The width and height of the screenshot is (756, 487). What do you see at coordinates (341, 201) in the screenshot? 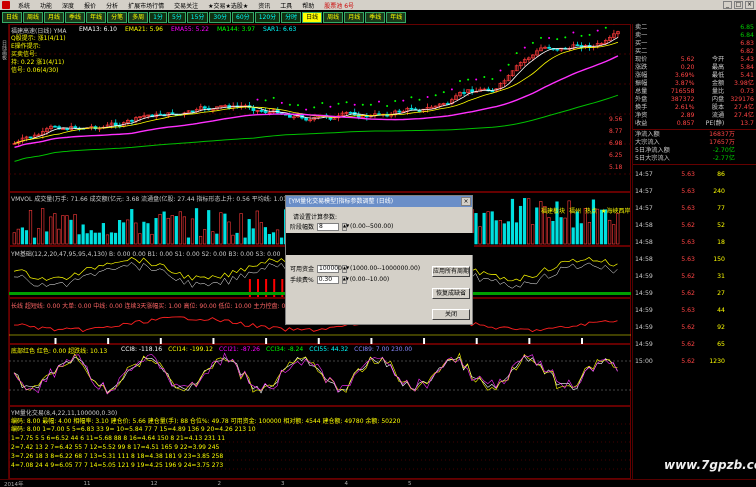
I see `dialog-title: [YM量化交易模型]指标参数调整 (日线)` at bounding box center [341, 201].